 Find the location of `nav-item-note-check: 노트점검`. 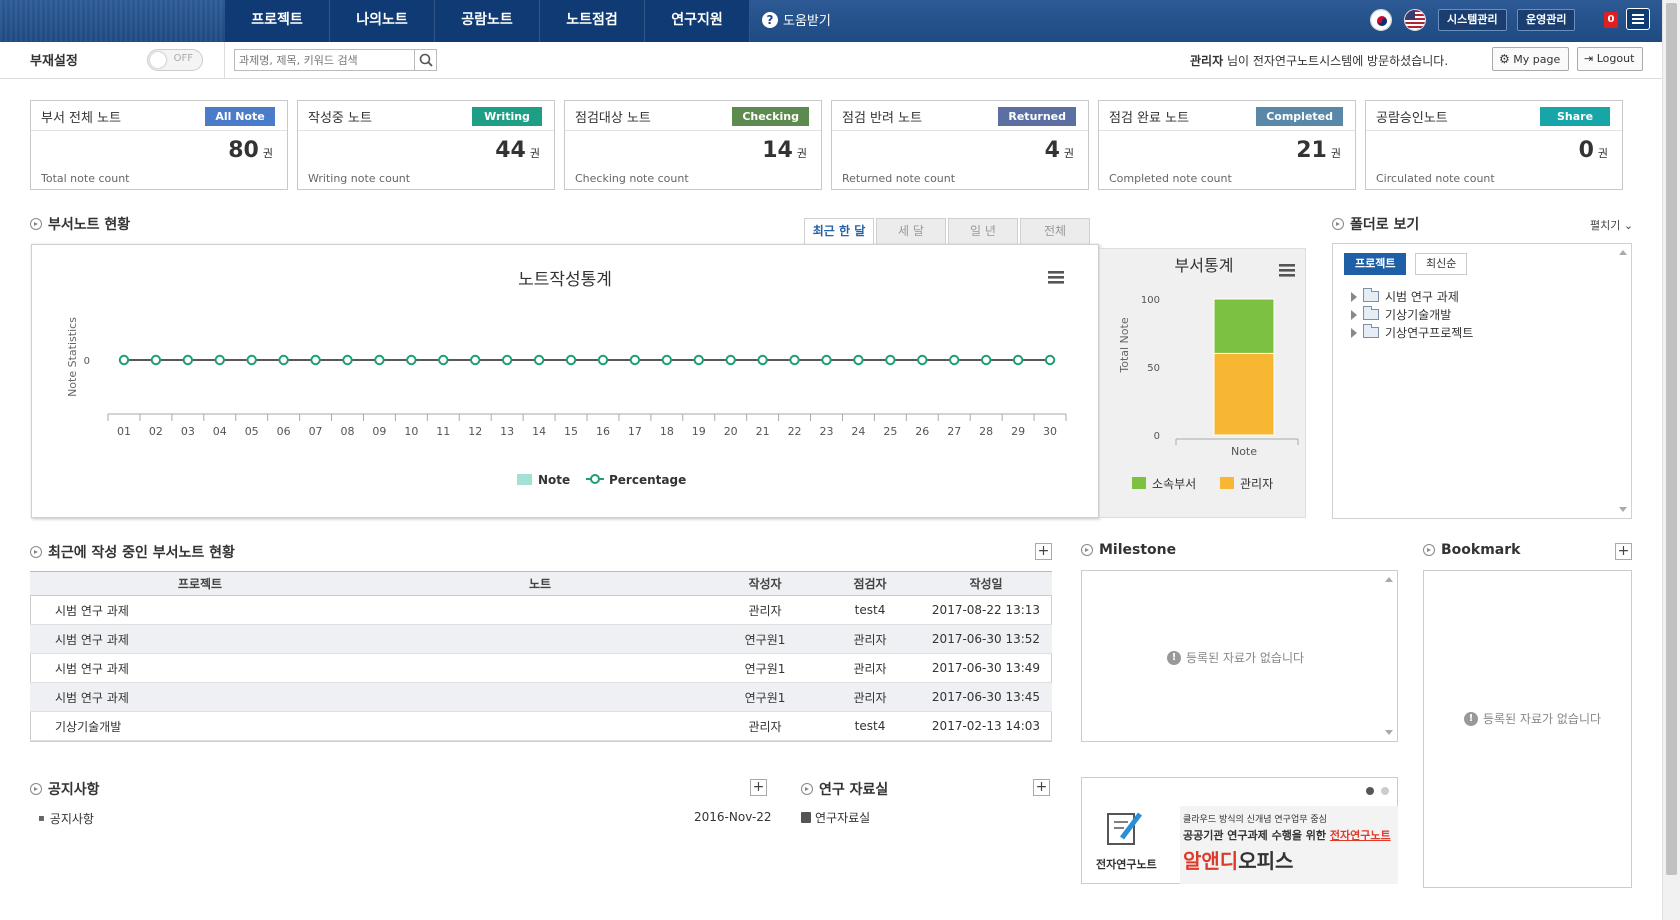

nav-item-note-check: 노트점검 is located at coordinates (592, 21).